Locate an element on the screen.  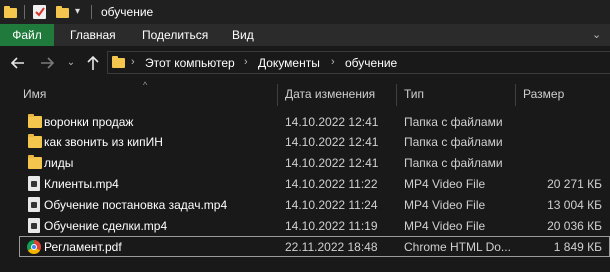
expand-ribbon-icon: ⌄ is located at coordinates (599, 35).